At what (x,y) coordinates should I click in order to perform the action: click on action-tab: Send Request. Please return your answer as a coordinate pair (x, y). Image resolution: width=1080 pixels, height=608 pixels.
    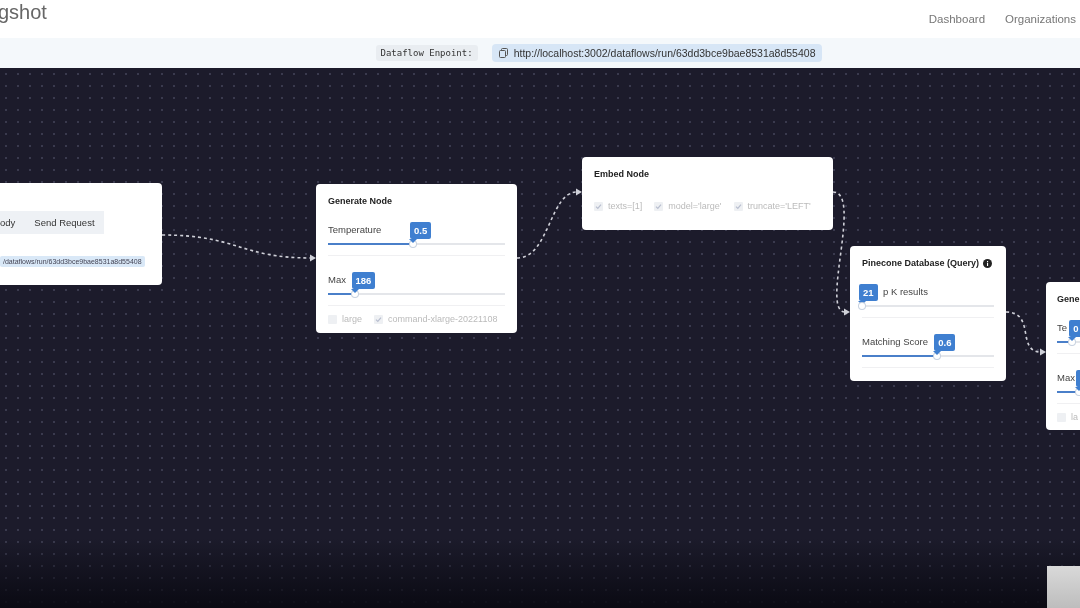
    Looking at the image, I should click on (64, 222).